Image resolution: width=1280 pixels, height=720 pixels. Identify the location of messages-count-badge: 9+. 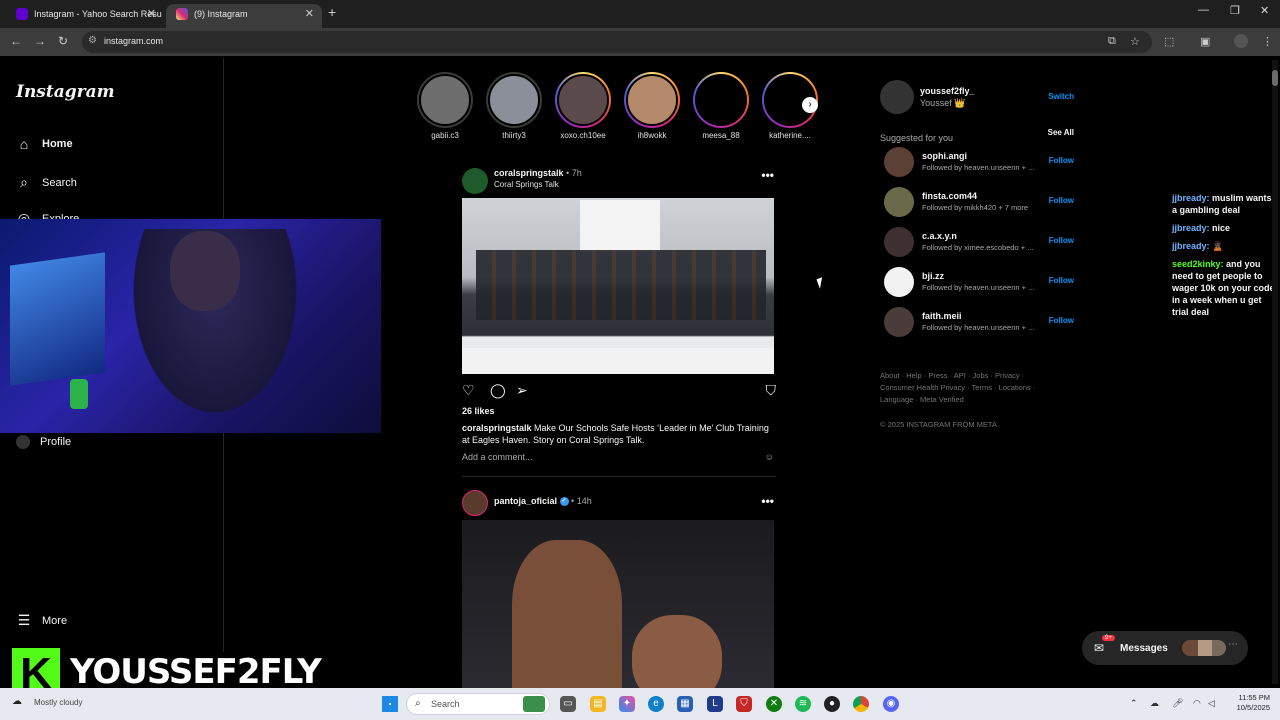
(1108, 638).